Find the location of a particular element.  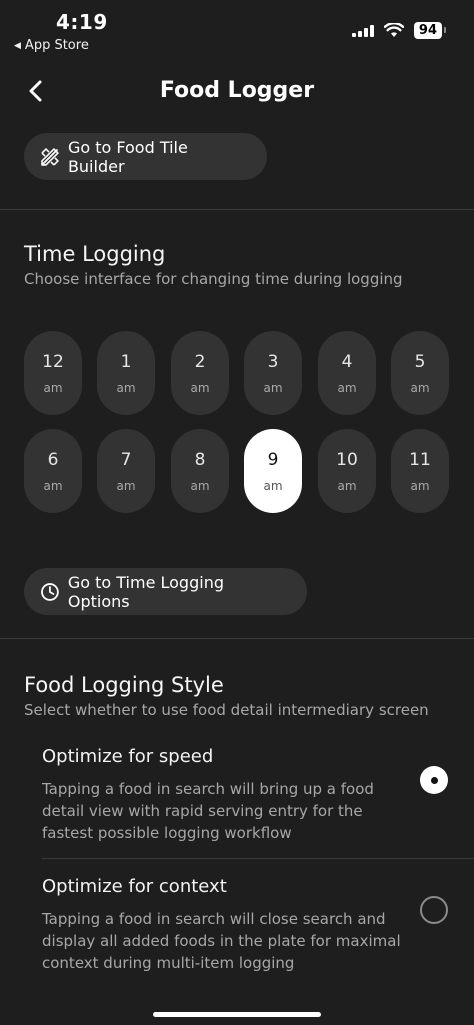

left-triangle-icon: ◀ is located at coordinates (17, 45).